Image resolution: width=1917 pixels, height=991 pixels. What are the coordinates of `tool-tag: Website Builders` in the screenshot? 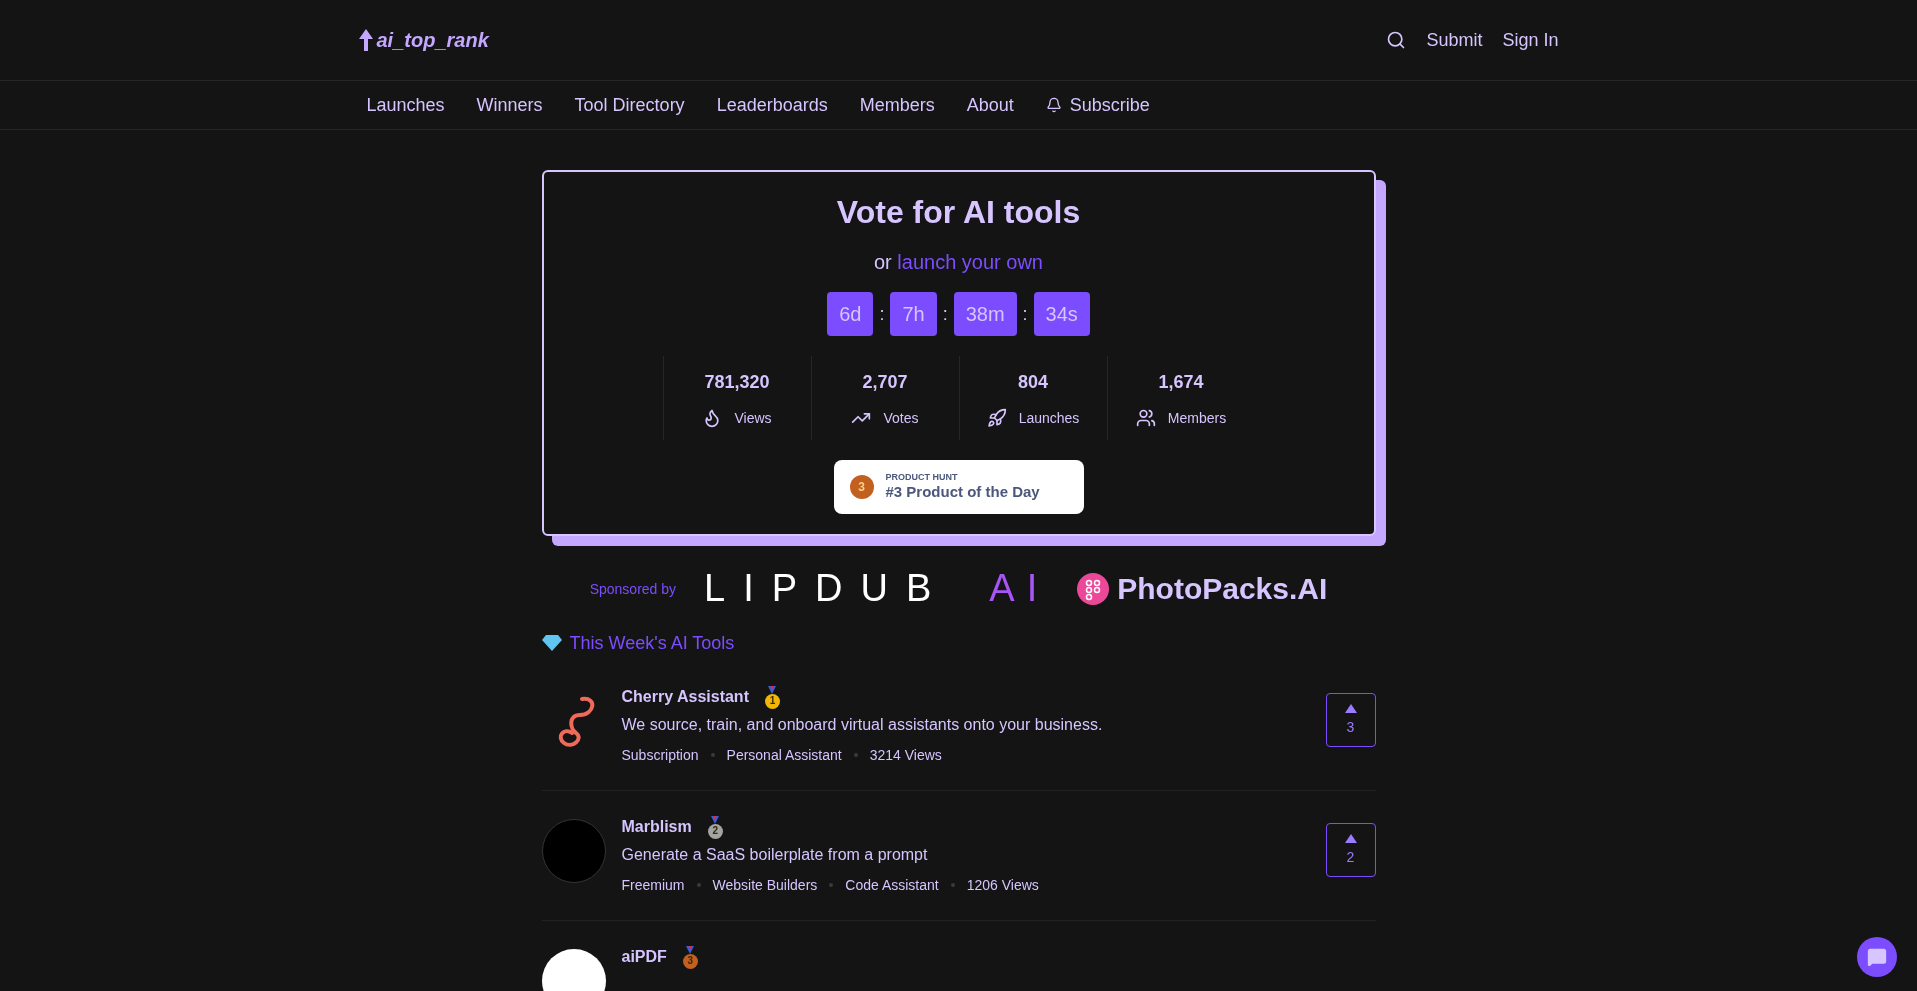 It's located at (765, 885).